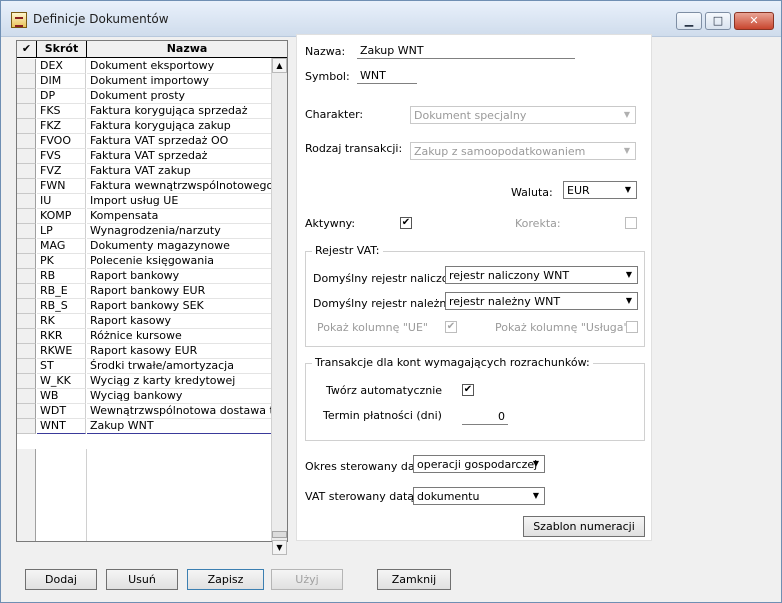 The width and height of the screenshot is (782, 603). I want to click on column-header-code: Skrót, so click(62, 49).